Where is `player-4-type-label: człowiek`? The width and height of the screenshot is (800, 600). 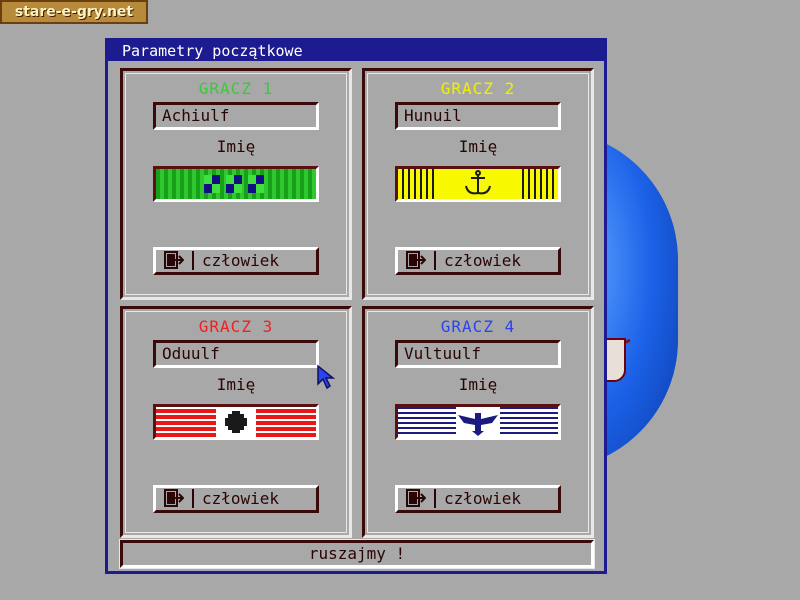
player-4-type-label: człowiek is located at coordinates (483, 498).